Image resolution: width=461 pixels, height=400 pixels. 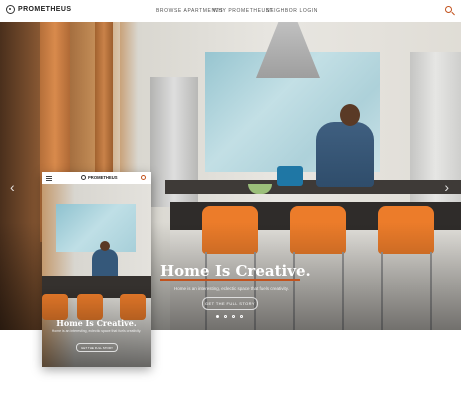 I want to click on mobile-hero-backsplash, so click(x=96, y=228).